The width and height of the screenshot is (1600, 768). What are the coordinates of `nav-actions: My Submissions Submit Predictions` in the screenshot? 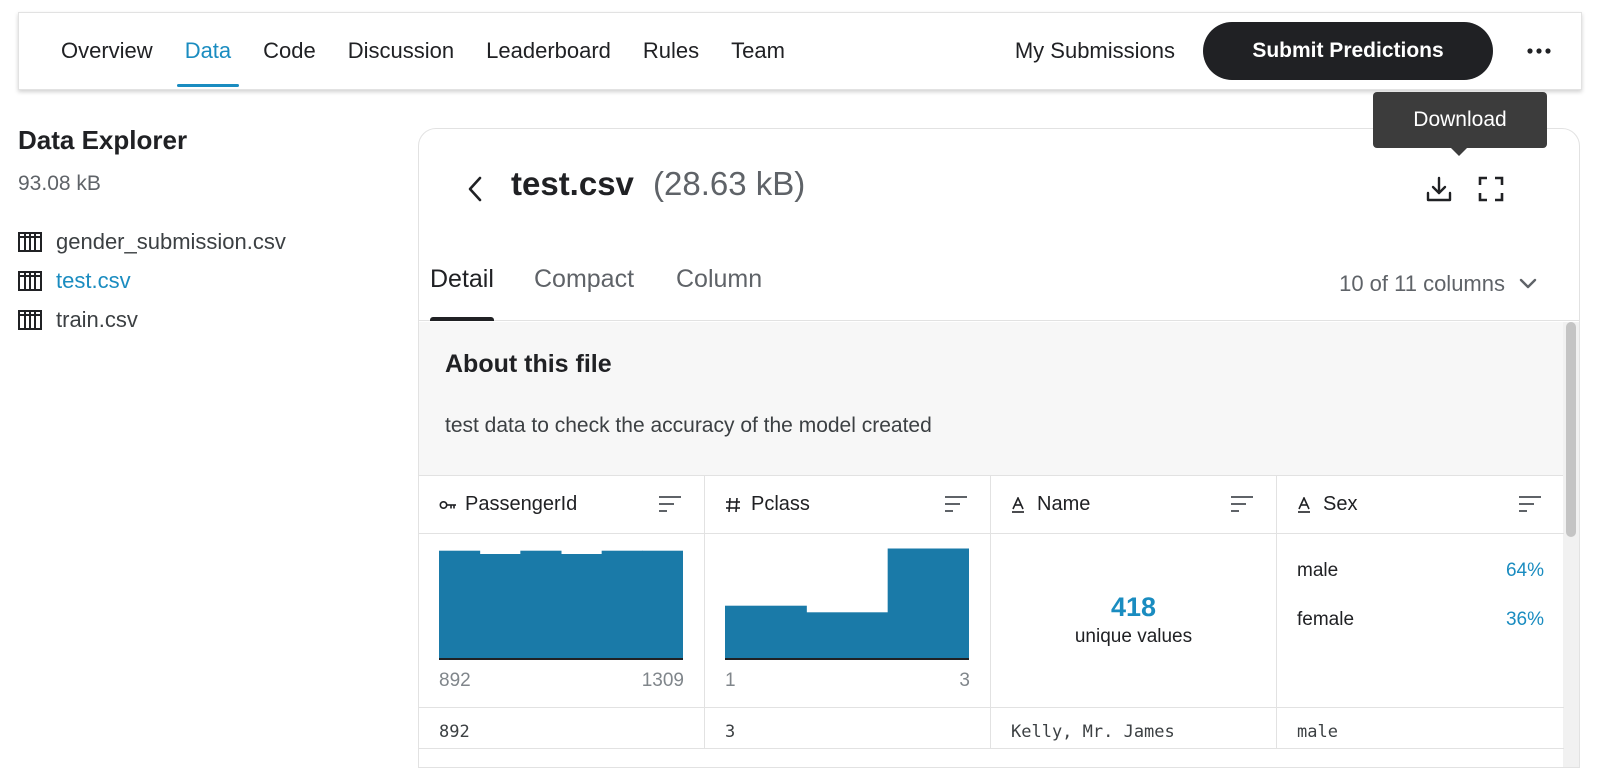 It's located at (1298, 51).